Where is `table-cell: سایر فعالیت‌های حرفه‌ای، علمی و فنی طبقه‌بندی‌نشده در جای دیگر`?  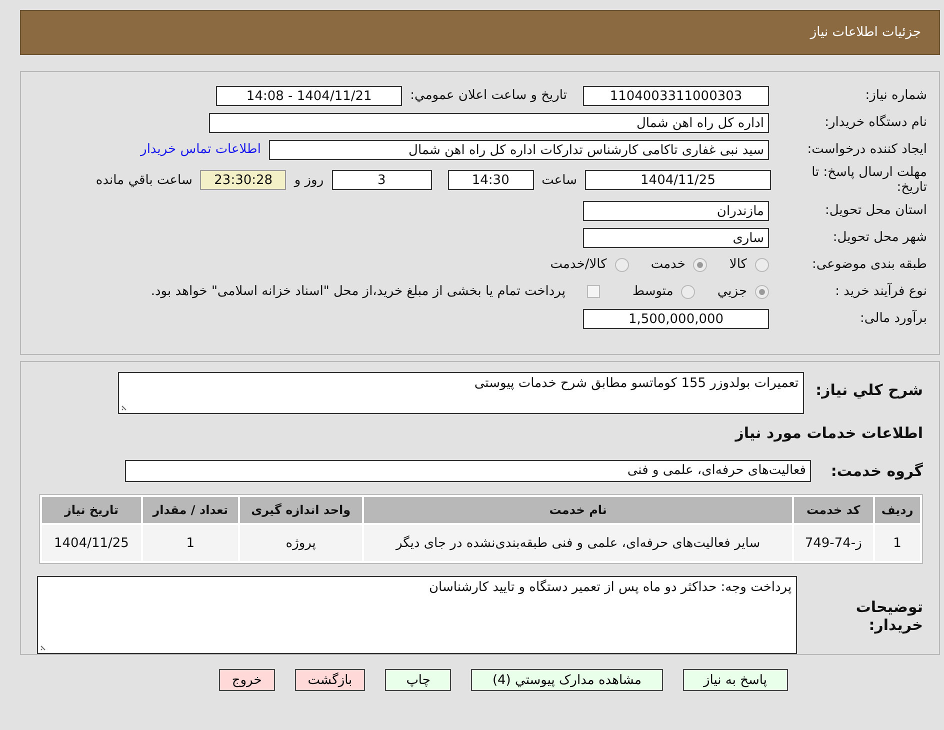
table-cell: سایر فعالیت‌های حرفه‌ای، علمی و فنی طبقه‌بندی‌نشده در جای دیگر is located at coordinates (578, 543).